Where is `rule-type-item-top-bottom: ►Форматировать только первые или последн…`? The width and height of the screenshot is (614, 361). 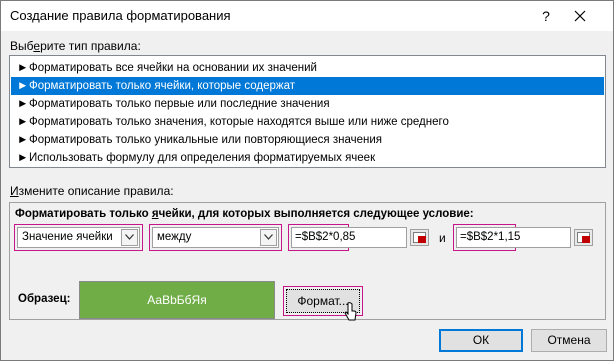 rule-type-item-top-bottom: ►Форматировать только первые или последн… is located at coordinates (307, 104).